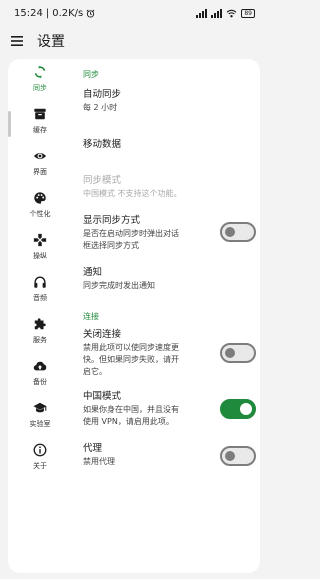 The height and width of the screenshot is (579, 320). I want to click on summary-line: 如果你身在中国，并且没有, so click(131, 409).